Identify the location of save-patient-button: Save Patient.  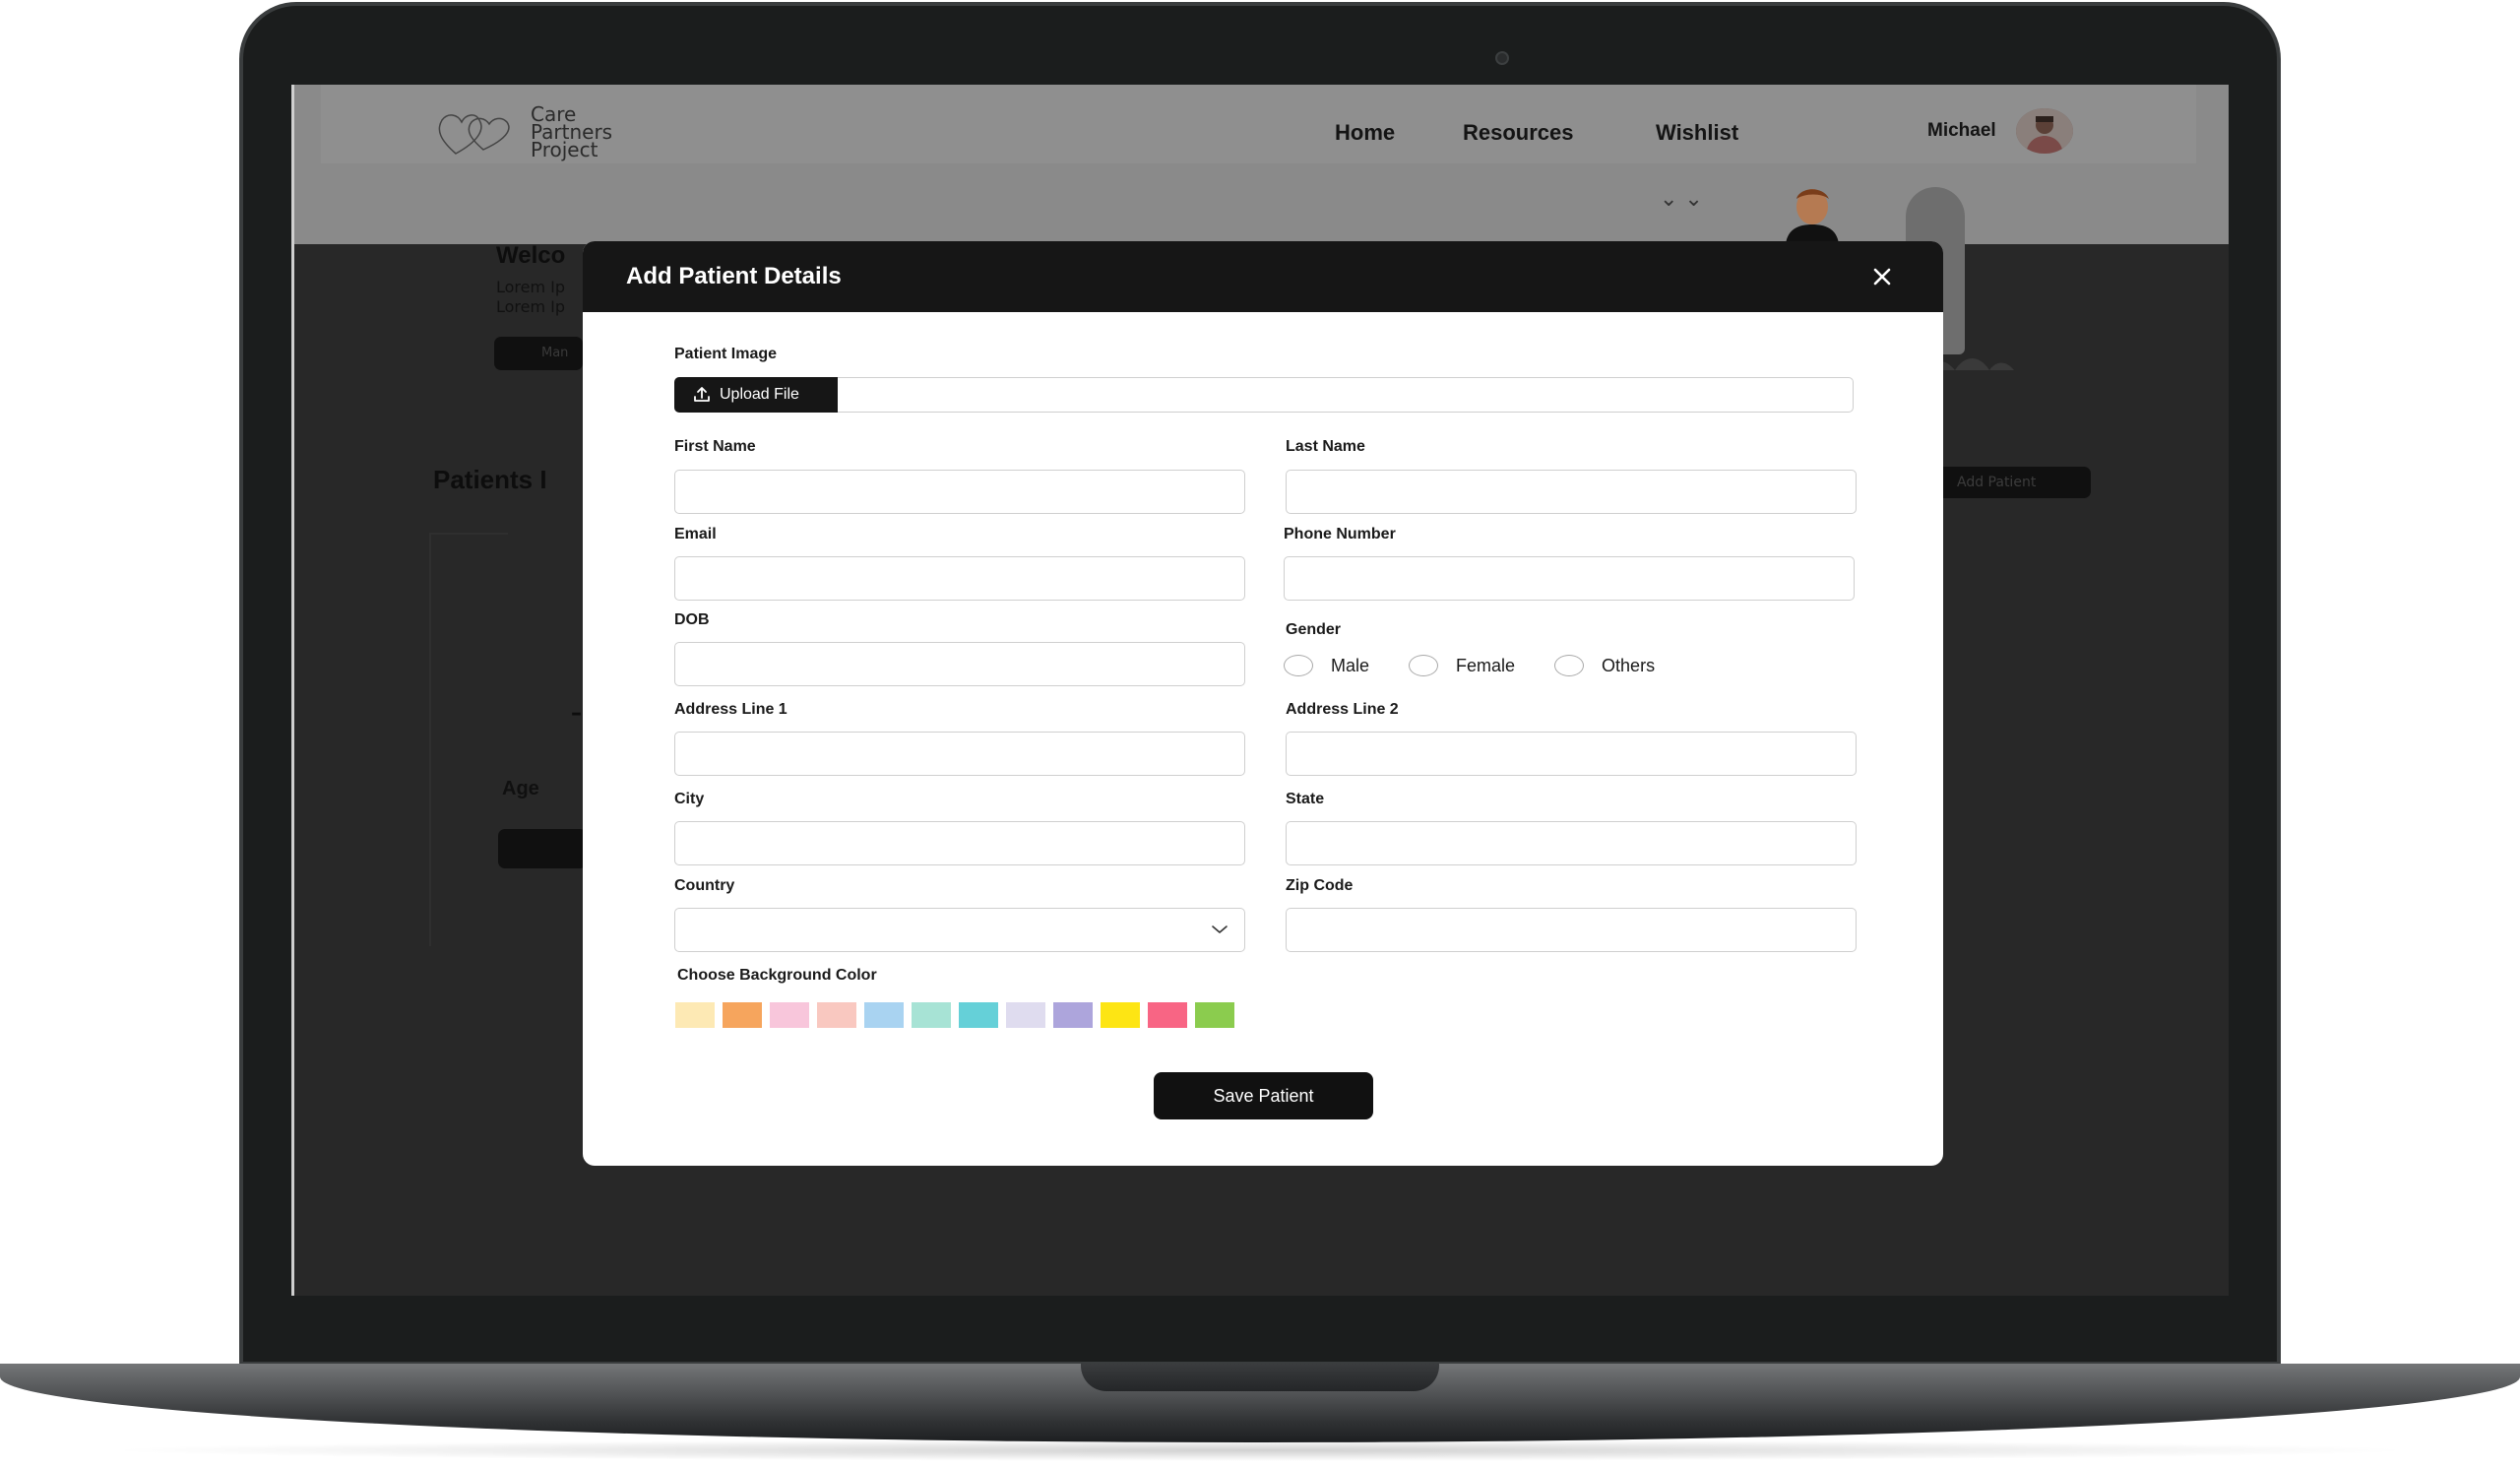
(1263, 1096).